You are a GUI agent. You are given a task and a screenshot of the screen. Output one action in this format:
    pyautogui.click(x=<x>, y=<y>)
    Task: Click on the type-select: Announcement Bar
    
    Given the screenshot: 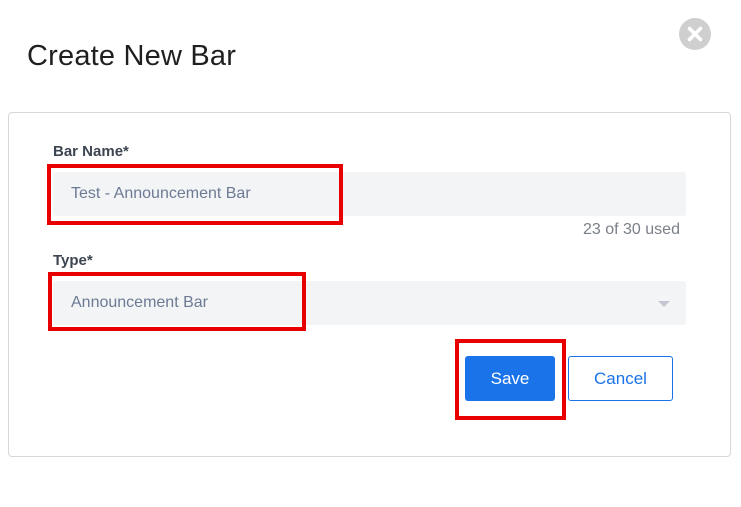 What is the action you would take?
    pyautogui.click(x=369, y=303)
    